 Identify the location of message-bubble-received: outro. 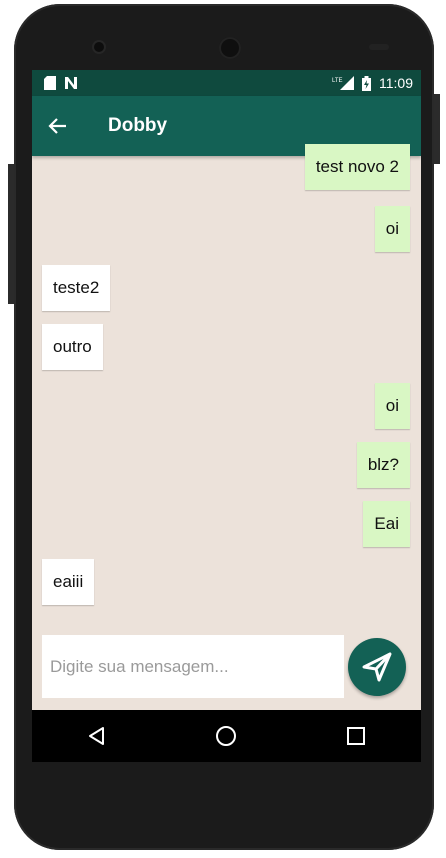
(72, 347).